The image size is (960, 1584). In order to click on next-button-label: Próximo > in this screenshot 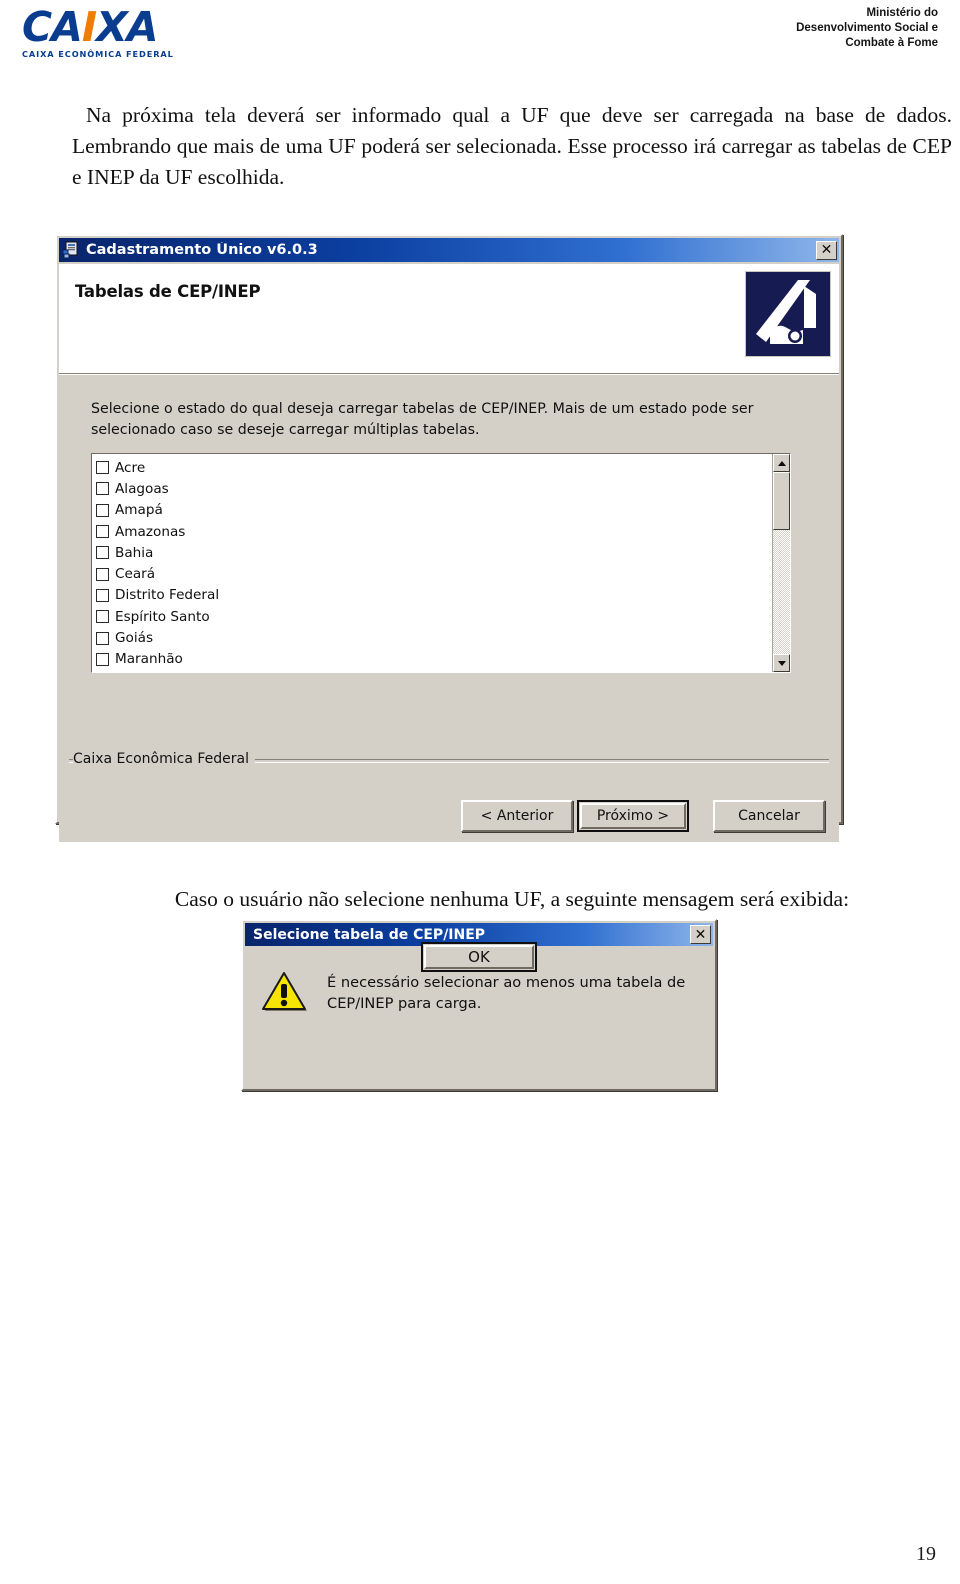, I will do `click(633, 816)`.